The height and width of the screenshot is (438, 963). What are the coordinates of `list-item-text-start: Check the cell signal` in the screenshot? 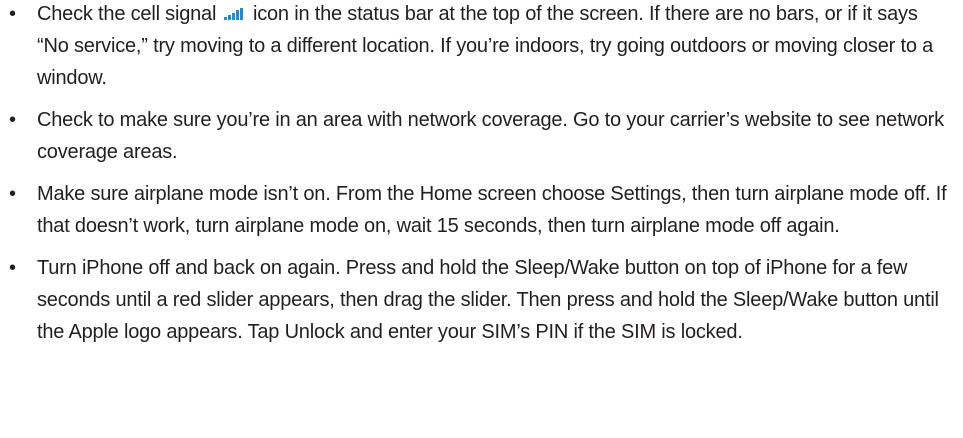 It's located at (129, 14).